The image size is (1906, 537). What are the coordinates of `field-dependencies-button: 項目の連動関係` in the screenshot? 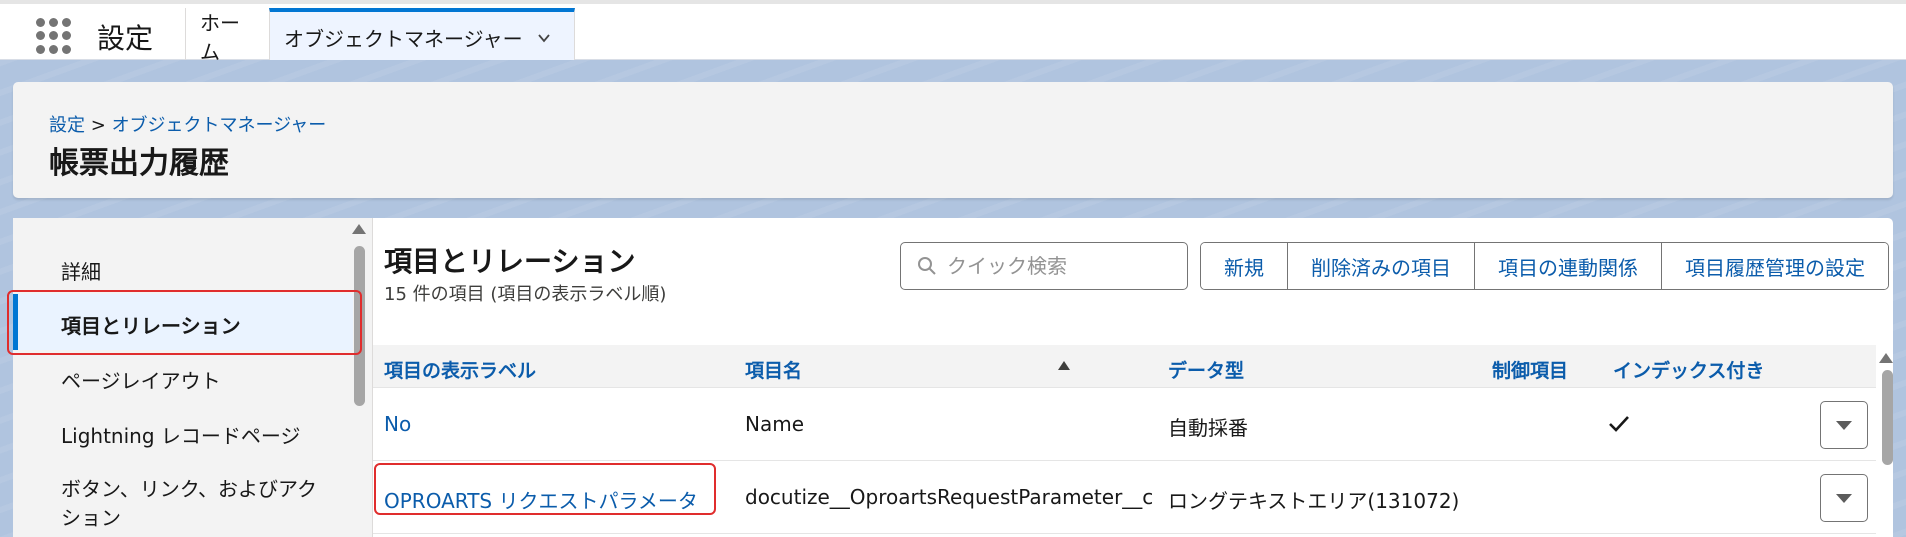 It's located at (1568, 266).